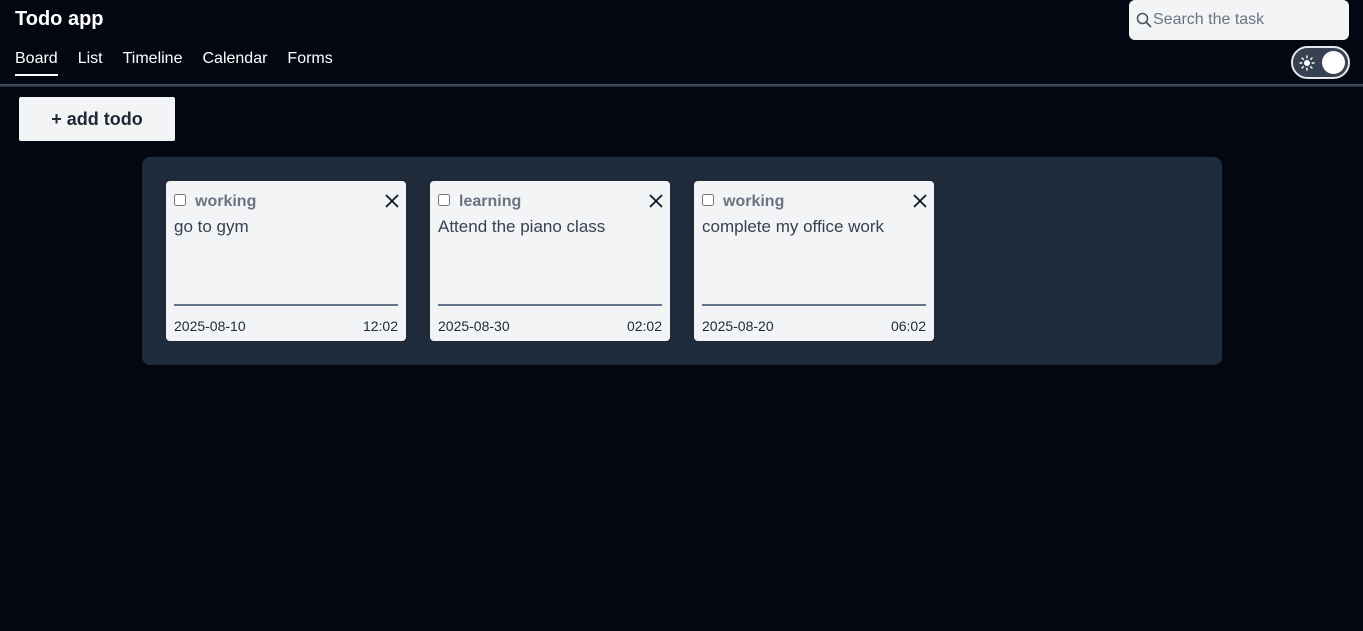  I want to click on todo-date: 2025-08-30, so click(474, 326).